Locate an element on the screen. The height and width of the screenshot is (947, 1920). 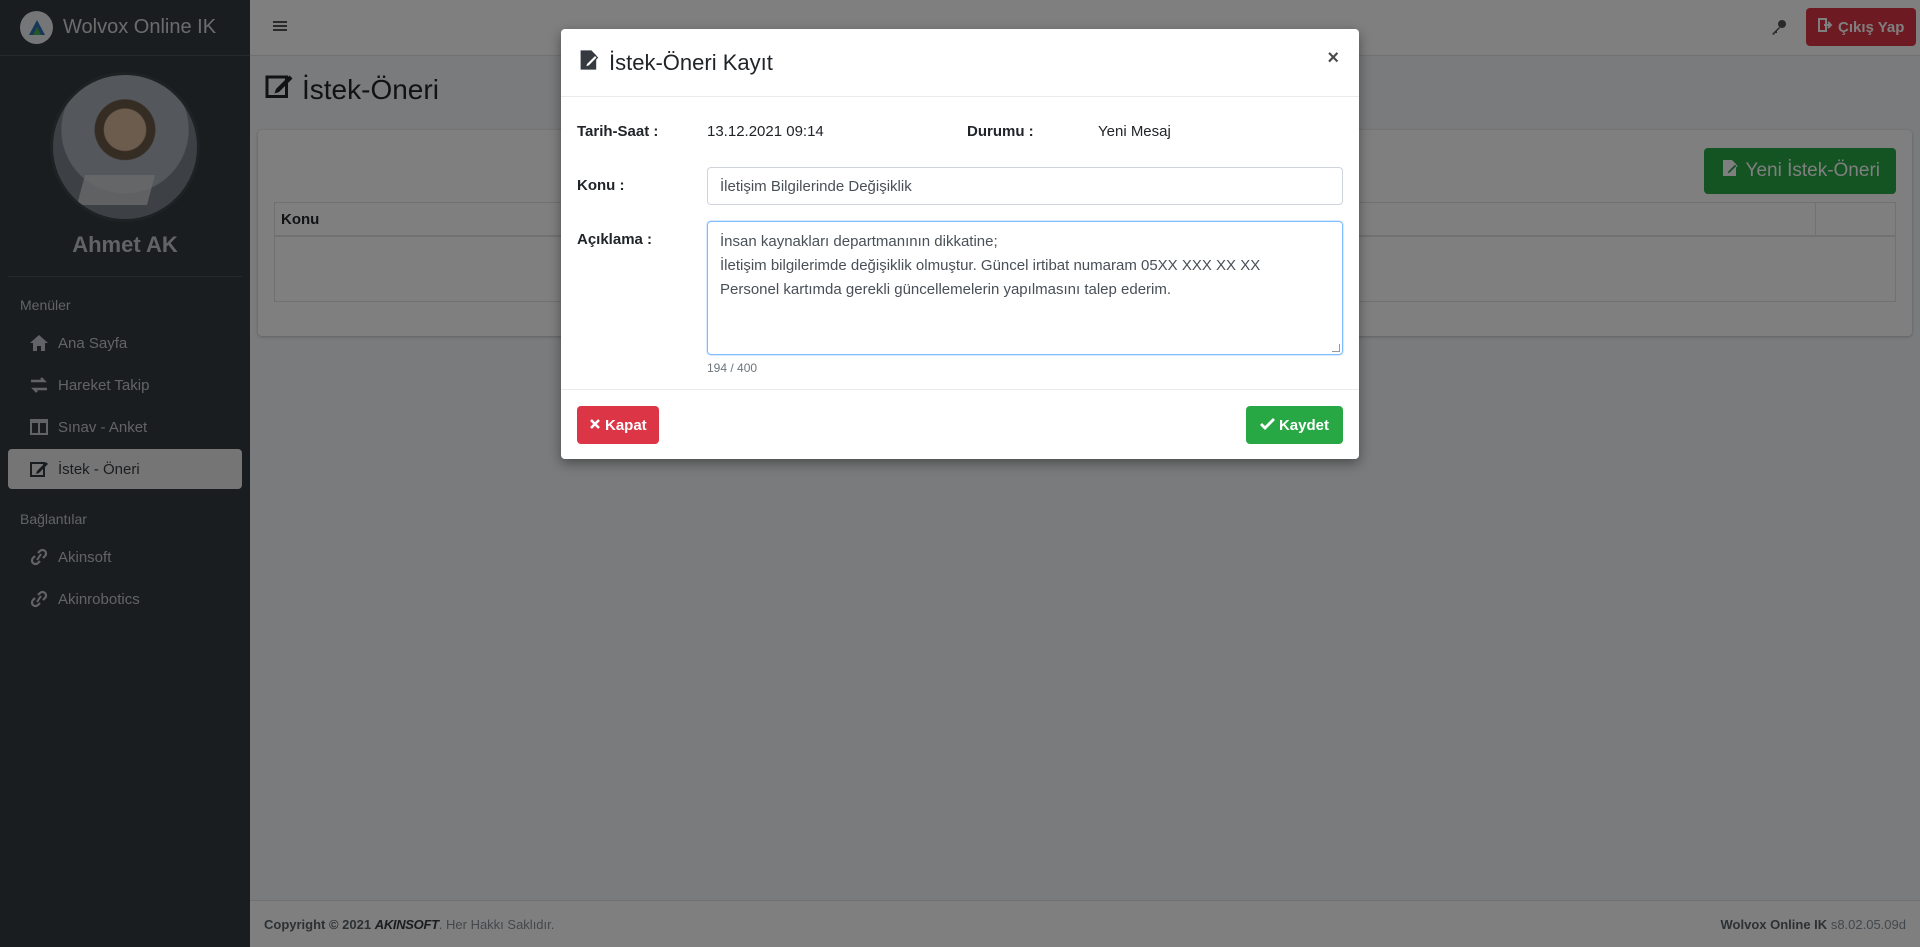
date-value: 13.12.2021 09:14 is located at coordinates (765, 131).